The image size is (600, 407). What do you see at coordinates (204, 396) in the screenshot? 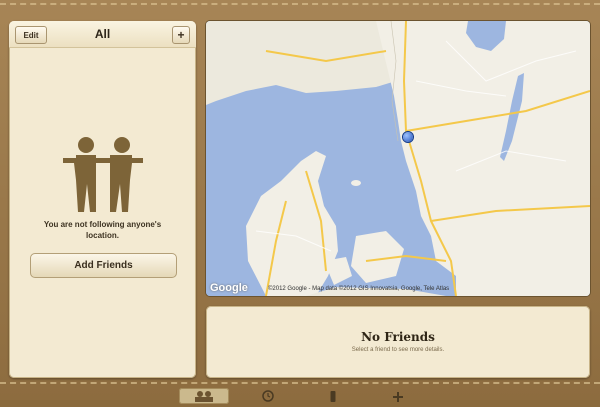
I see `toolbar-friends-button` at bounding box center [204, 396].